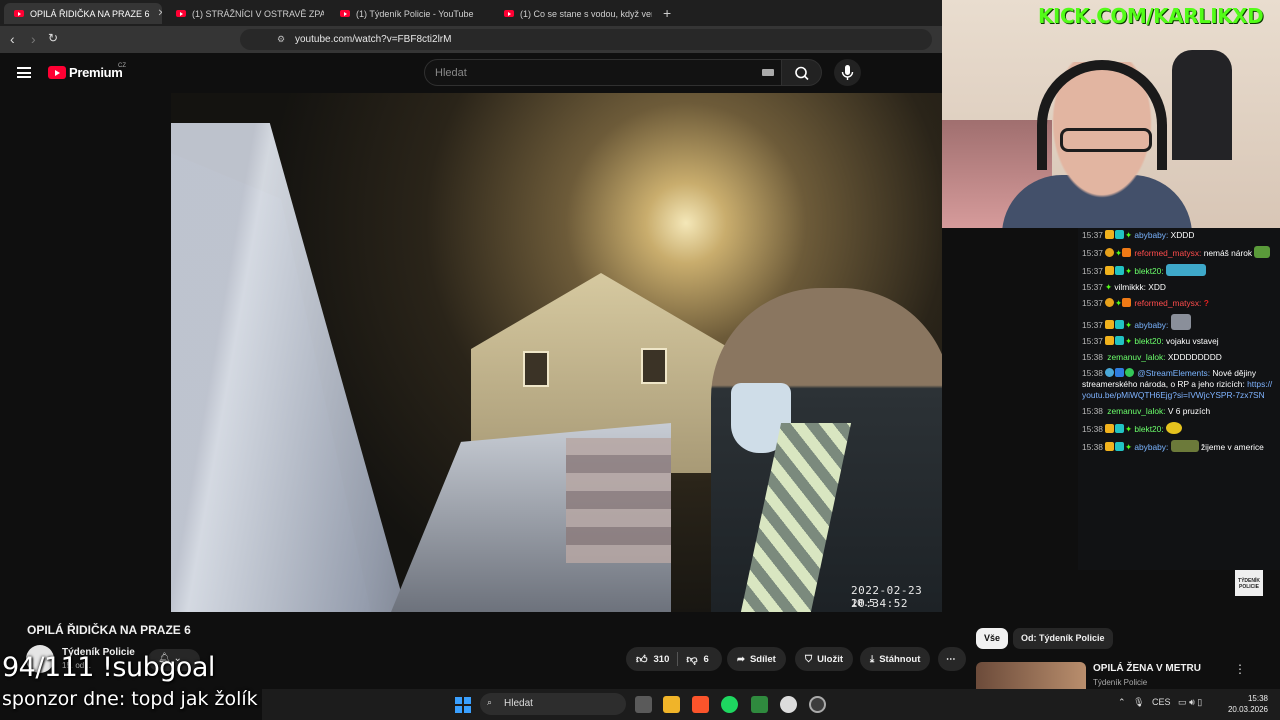 This screenshot has height=720, width=1280. What do you see at coordinates (1122, 702) in the screenshot?
I see `chevron-up-icon: ⌃` at bounding box center [1122, 702].